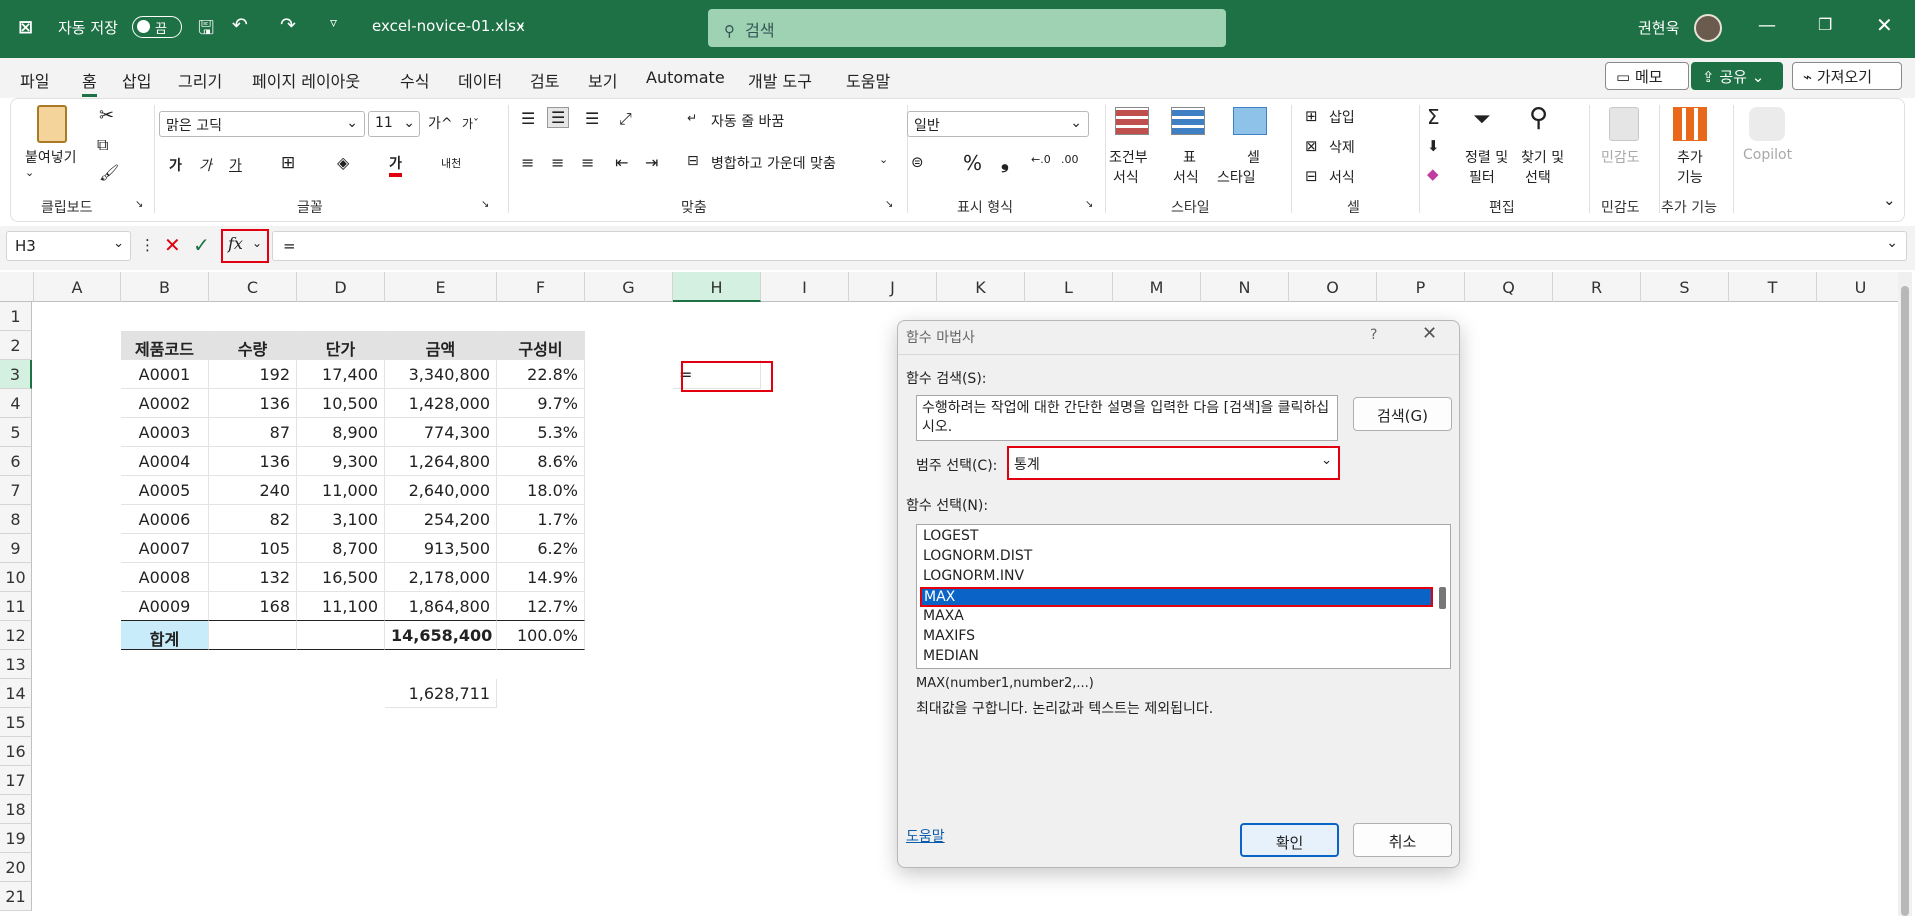 The height and width of the screenshot is (916, 1915). What do you see at coordinates (1311, 176) in the screenshot?
I see `format-cells-icon: ⊟` at bounding box center [1311, 176].